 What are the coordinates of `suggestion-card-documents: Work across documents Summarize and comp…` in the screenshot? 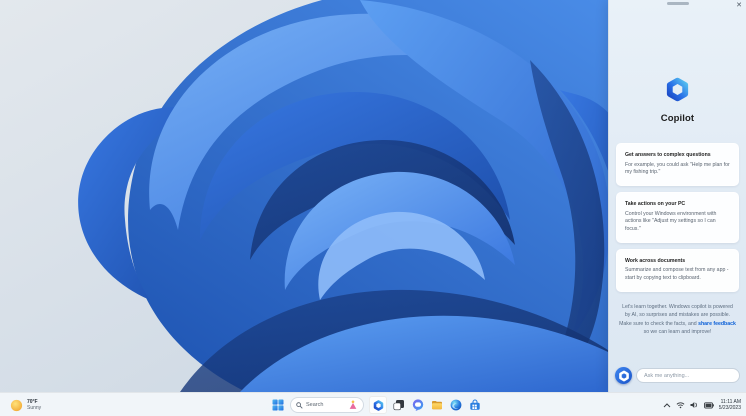 It's located at (677, 270).